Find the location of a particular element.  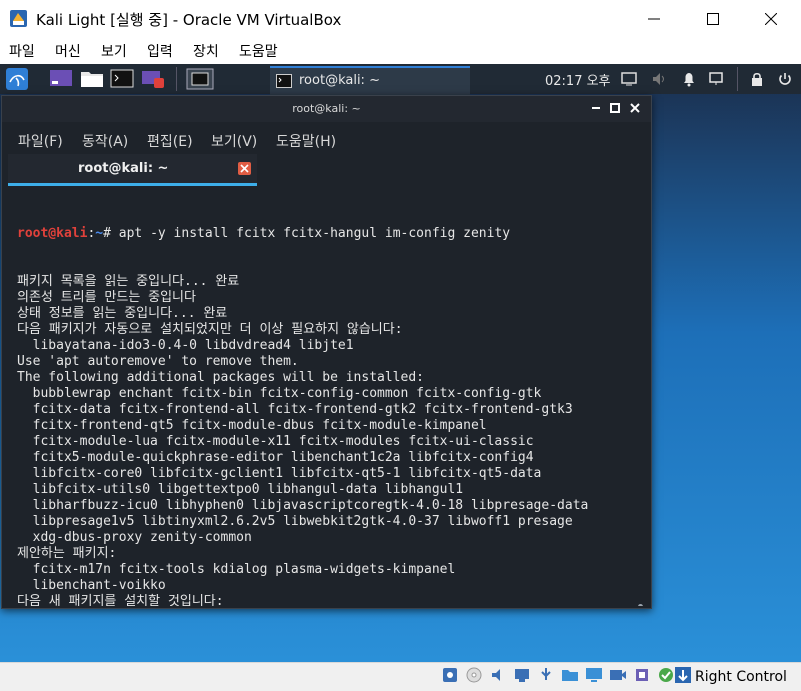

menu-machine: 머신 is located at coordinates (68, 51).